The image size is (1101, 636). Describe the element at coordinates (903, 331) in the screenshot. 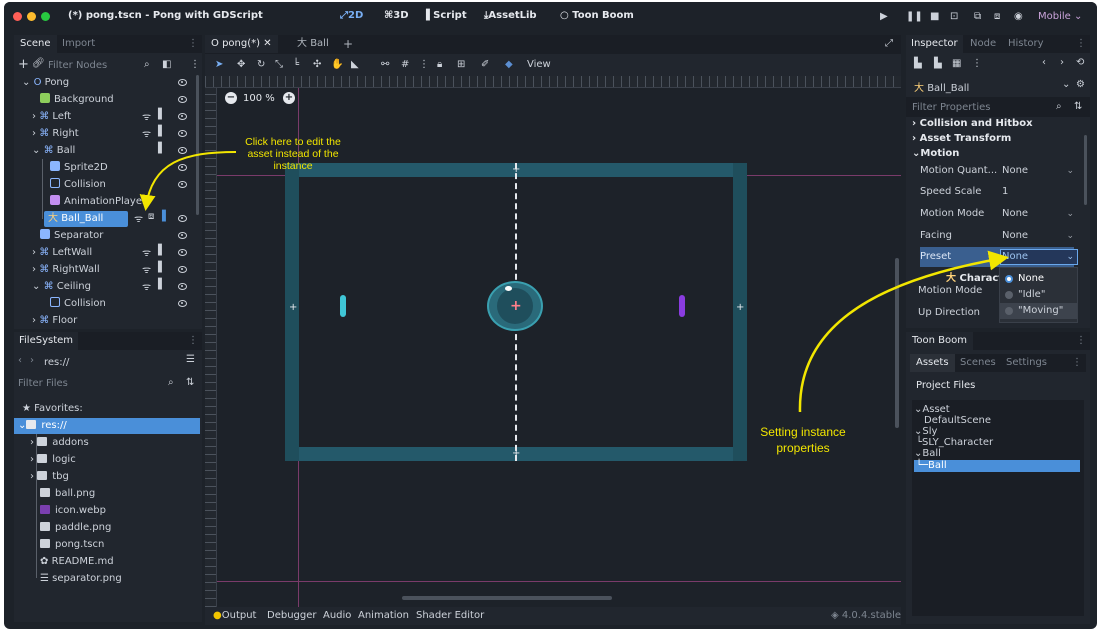

I see `arrow-to-preset-dropdown` at that location.